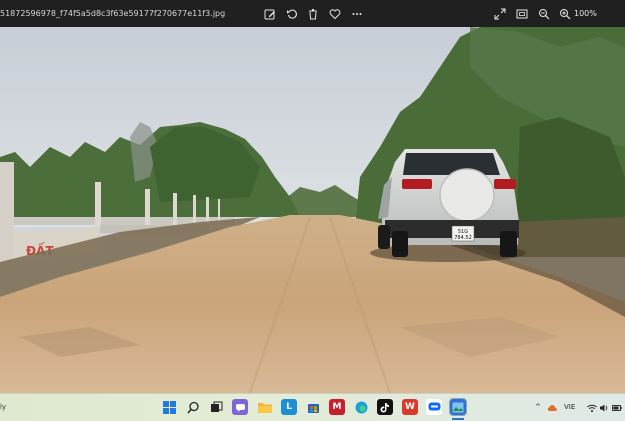 This screenshot has height=421, width=625. I want to click on spare-tire-cover, so click(467, 195).